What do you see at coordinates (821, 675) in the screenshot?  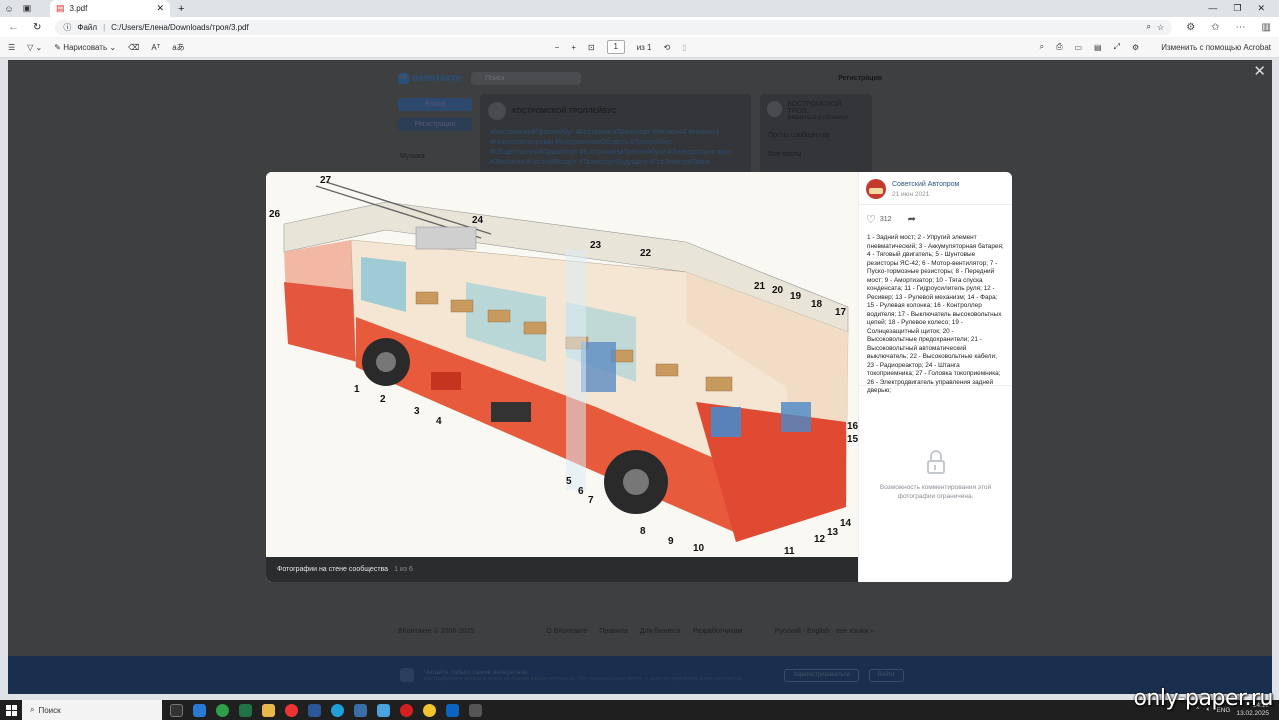 I see `banner-register-button: Зарегистрироваться` at bounding box center [821, 675].